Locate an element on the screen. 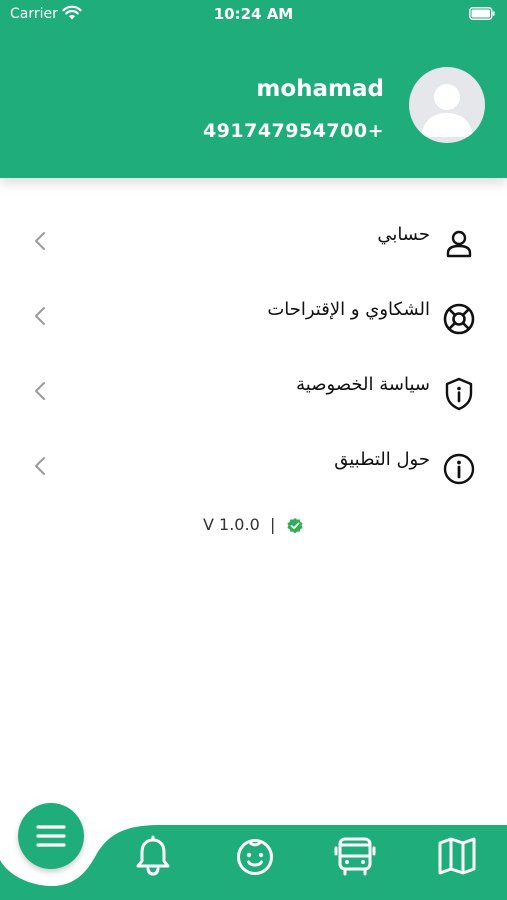 This screenshot has width=507, height=900. menu-item-label: حول التطبيق is located at coordinates (382, 459).